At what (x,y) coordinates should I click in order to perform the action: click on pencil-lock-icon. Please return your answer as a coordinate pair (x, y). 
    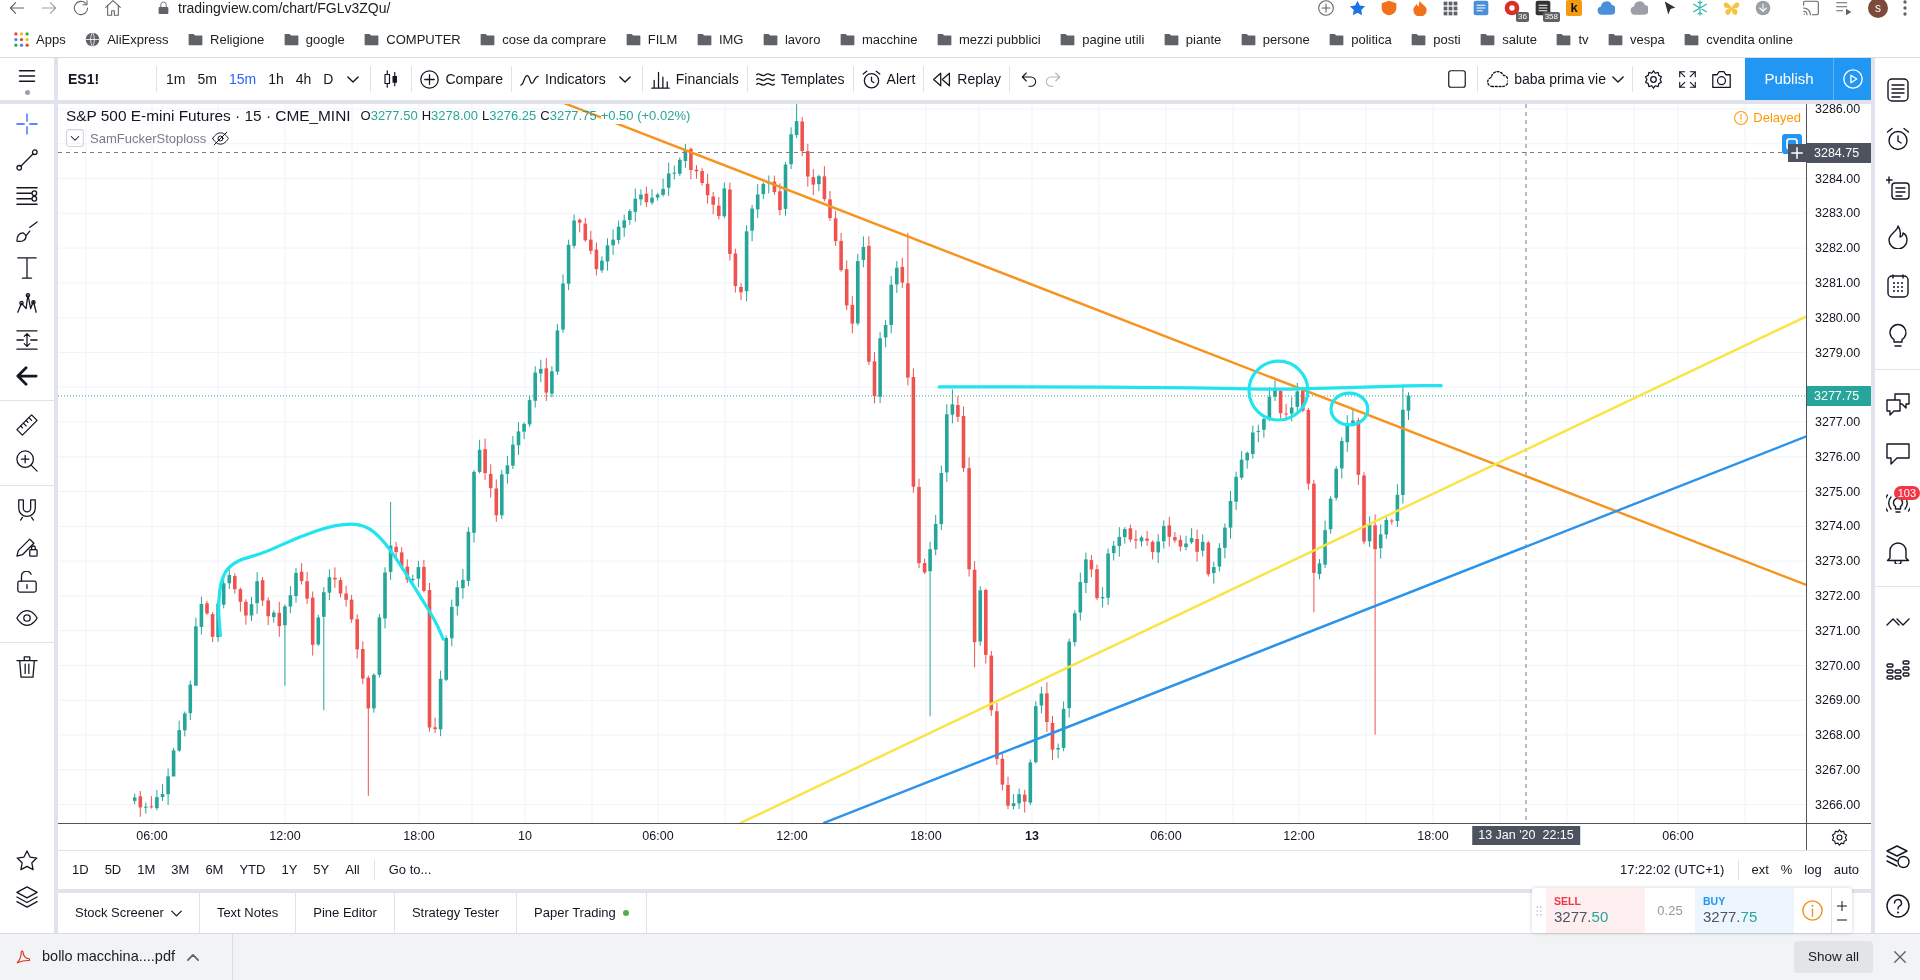
    Looking at the image, I should click on (27, 546).